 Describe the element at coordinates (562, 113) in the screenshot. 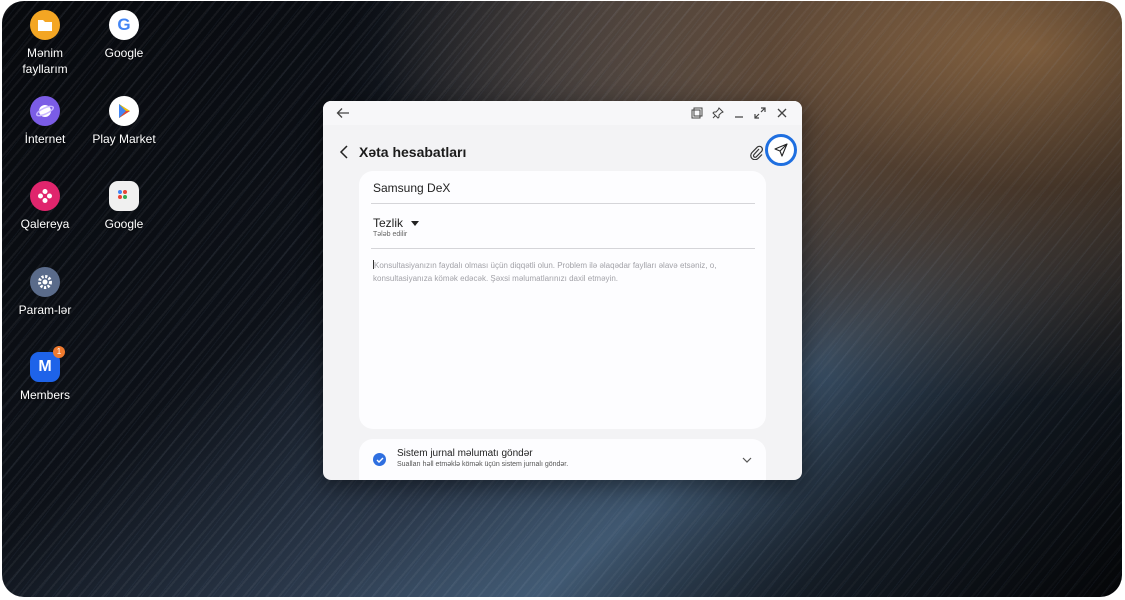

I see `window-titlebar` at that location.